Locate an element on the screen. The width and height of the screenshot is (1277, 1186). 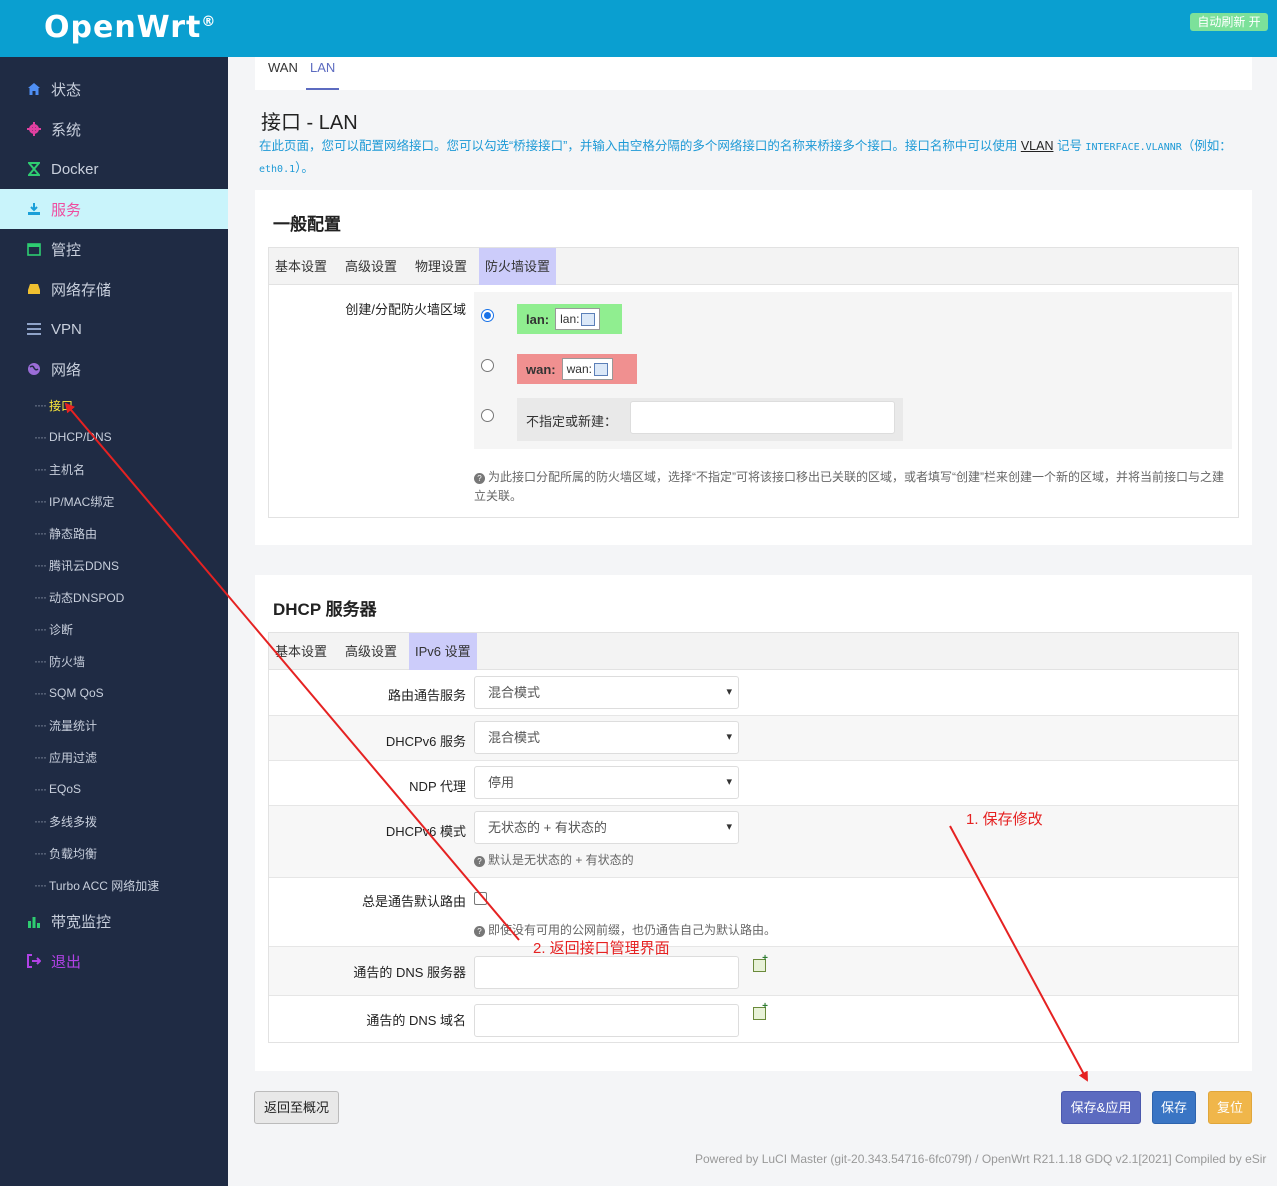
sidebar-subitem-tencent-ddns: ···· 腾讯云DDNS is located at coordinates (76, 565).